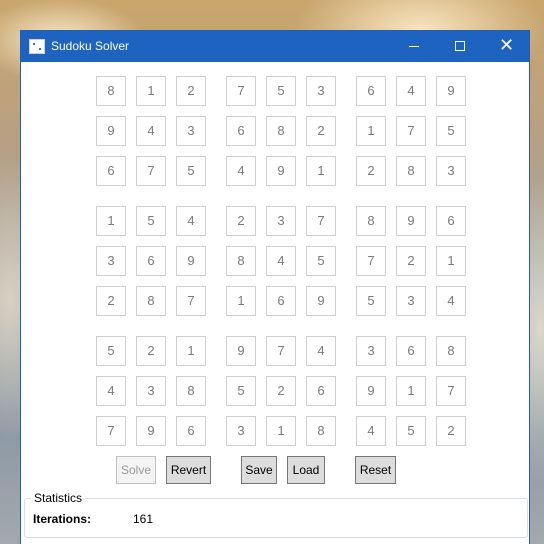 The width and height of the screenshot is (544, 544). I want to click on close-button: ✕, so click(506, 46).